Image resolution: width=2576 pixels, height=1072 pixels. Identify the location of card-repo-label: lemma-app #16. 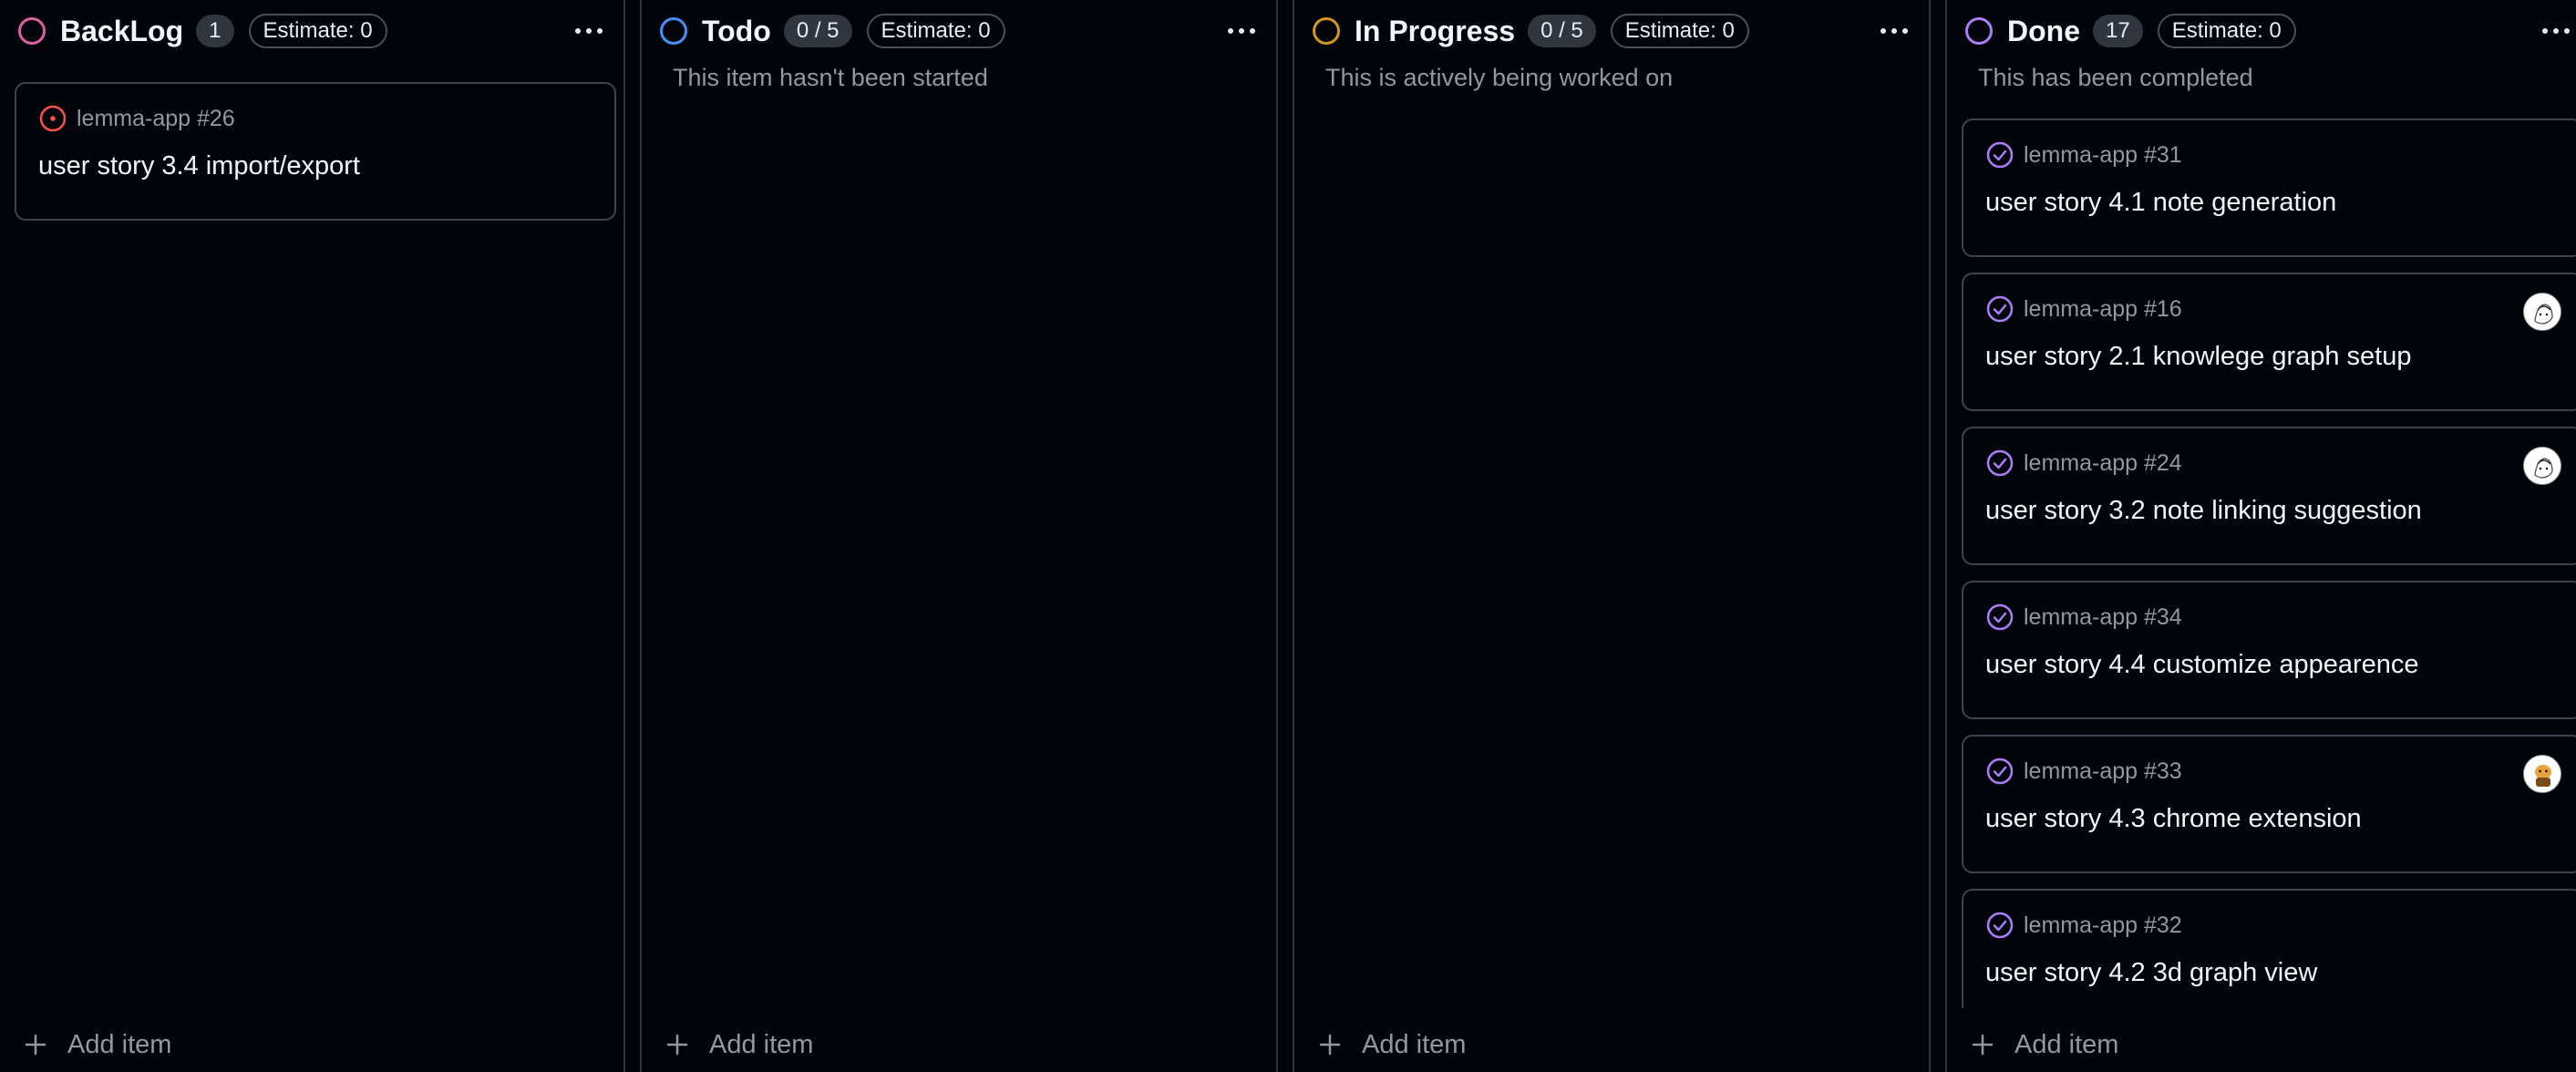
(2103, 308).